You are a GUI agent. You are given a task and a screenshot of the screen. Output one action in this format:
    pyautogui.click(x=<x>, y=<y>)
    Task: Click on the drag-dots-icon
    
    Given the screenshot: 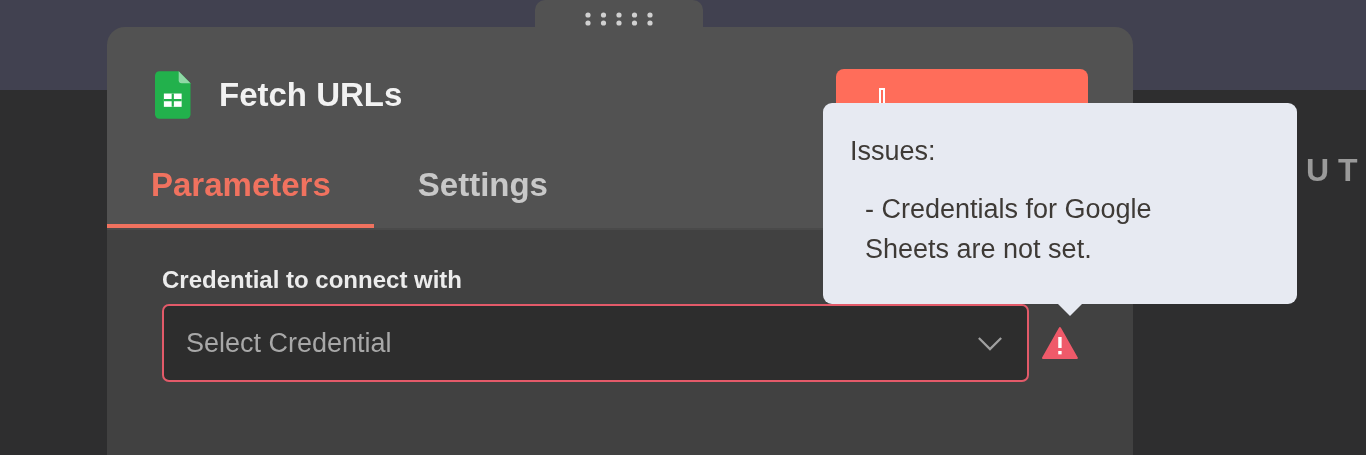 What is the action you would take?
    pyautogui.click(x=619, y=19)
    